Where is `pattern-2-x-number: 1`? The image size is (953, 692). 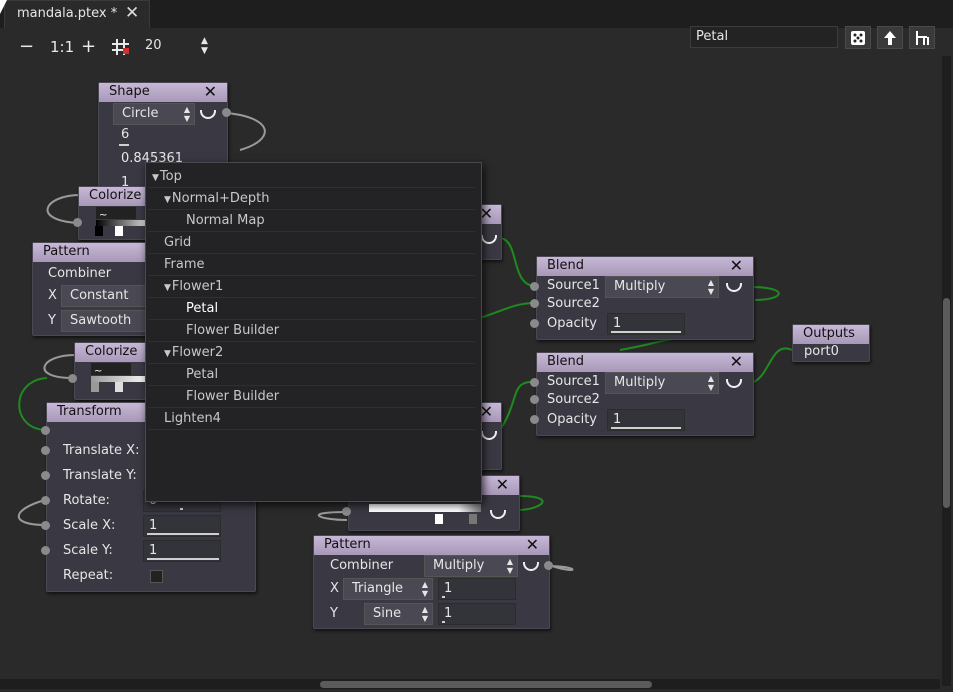
pattern-2-x-number: 1 is located at coordinates (477, 589).